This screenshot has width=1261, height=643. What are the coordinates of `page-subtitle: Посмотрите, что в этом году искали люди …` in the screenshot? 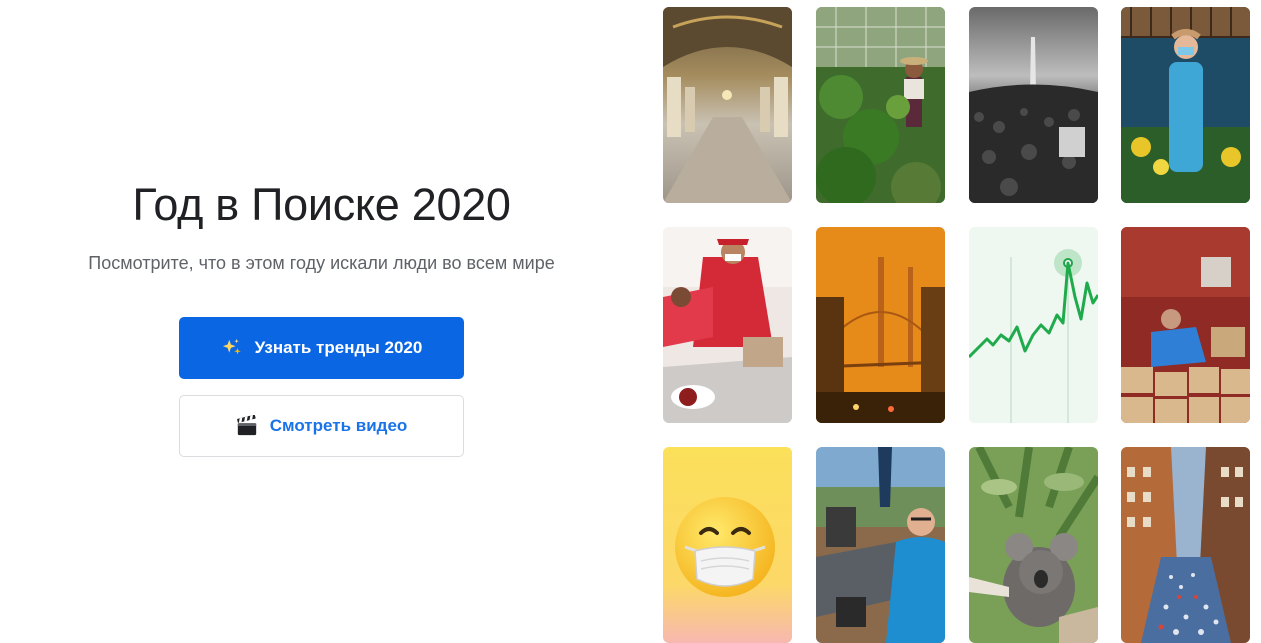 It's located at (321, 263).